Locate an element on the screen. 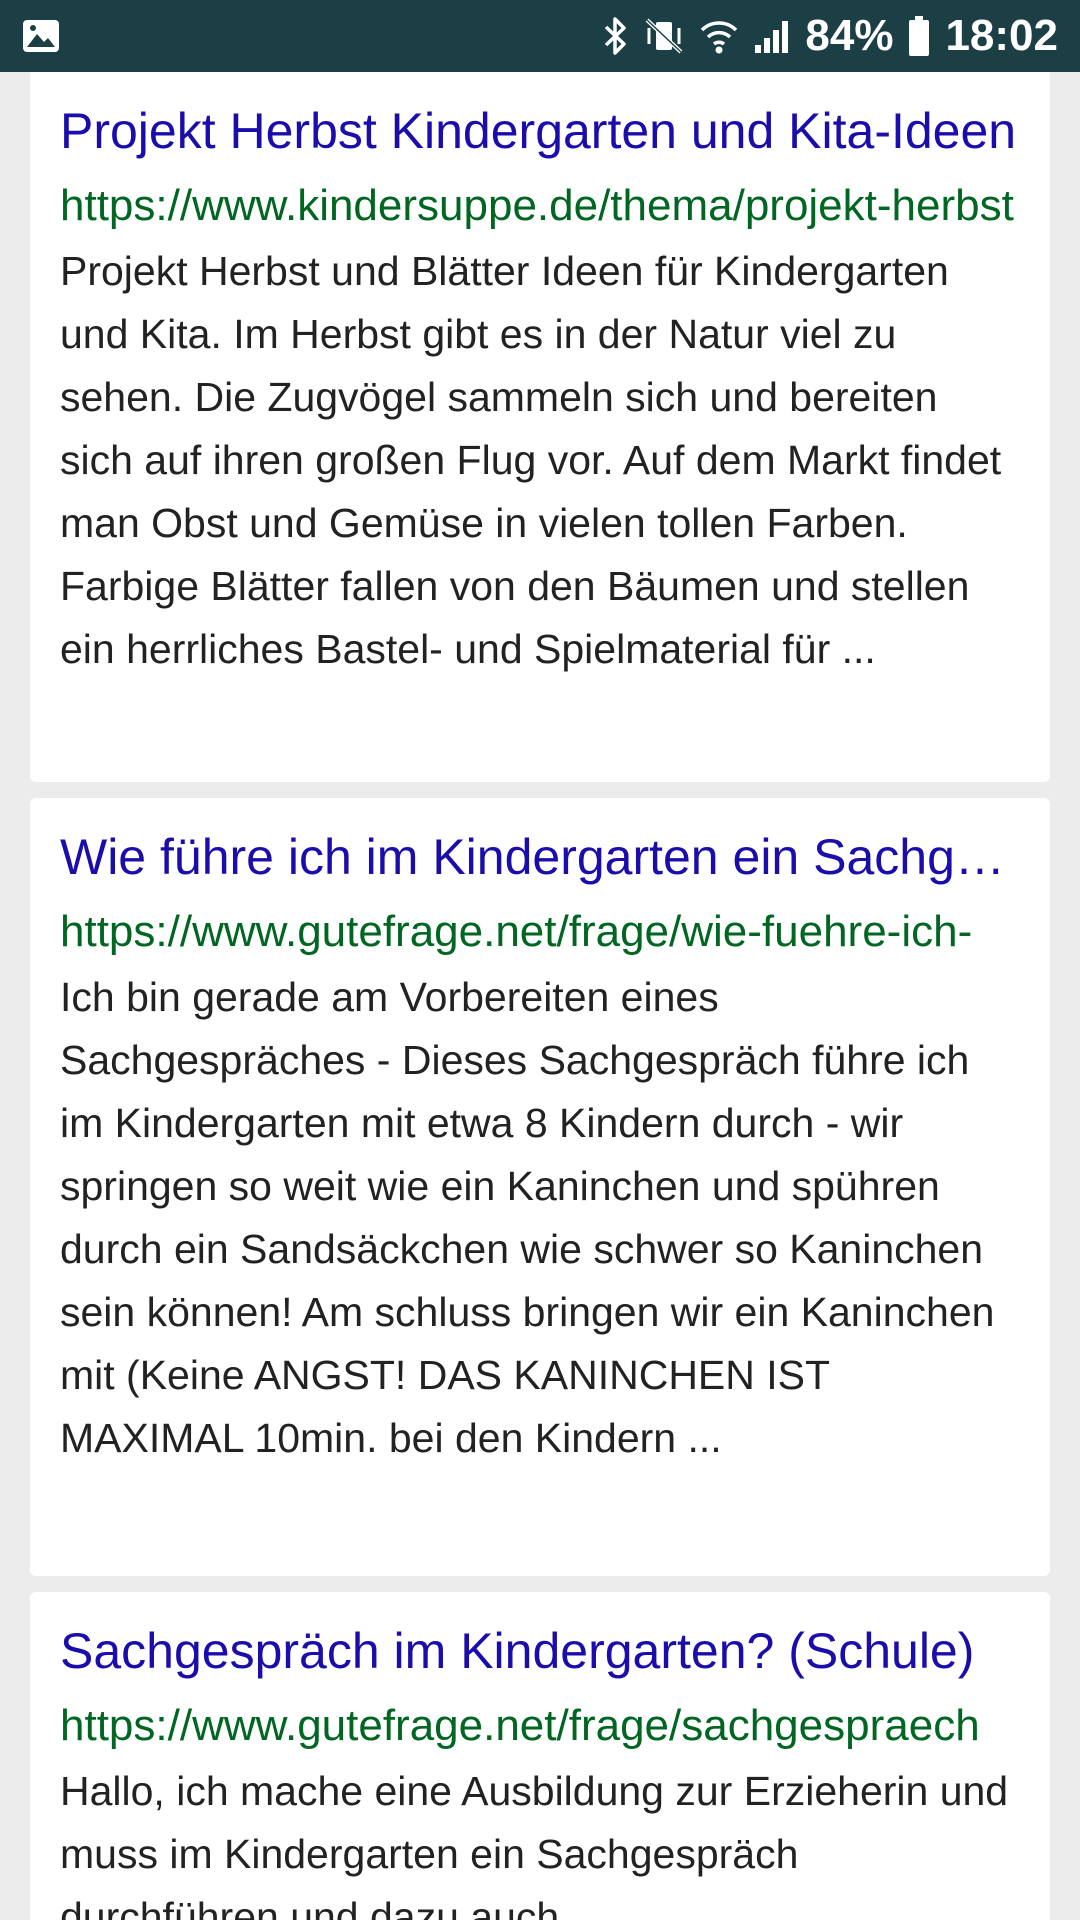 This screenshot has height=1920, width=1080. bluetooth-icon is located at coordinates (616, 36).